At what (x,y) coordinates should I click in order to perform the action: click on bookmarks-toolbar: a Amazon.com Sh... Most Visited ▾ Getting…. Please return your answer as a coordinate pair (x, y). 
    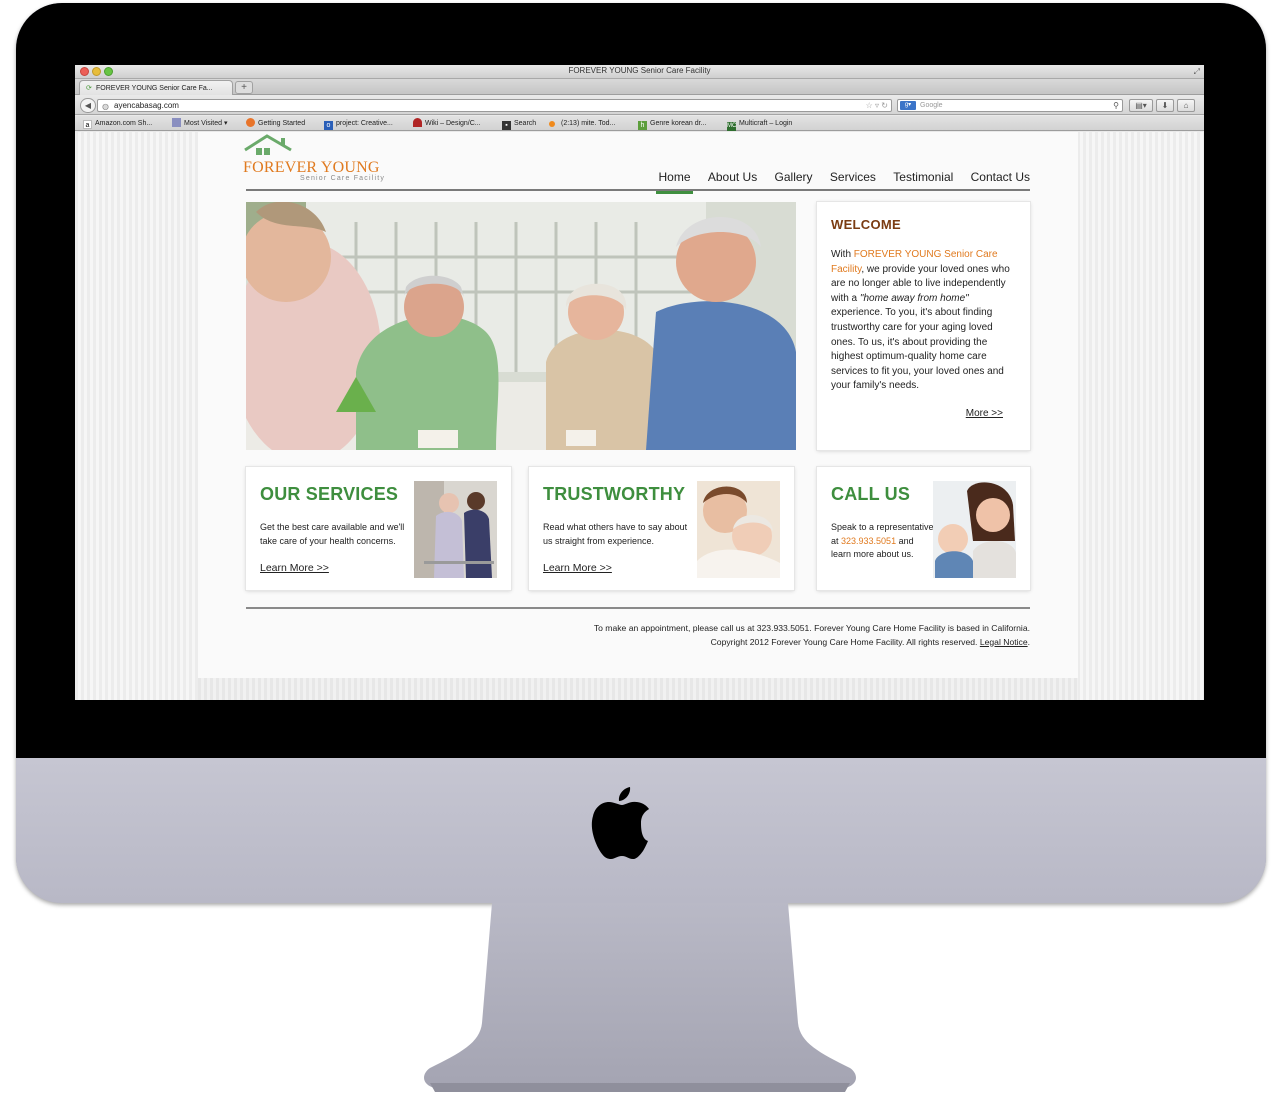
    Looking at the image, I should click on (639, 123).